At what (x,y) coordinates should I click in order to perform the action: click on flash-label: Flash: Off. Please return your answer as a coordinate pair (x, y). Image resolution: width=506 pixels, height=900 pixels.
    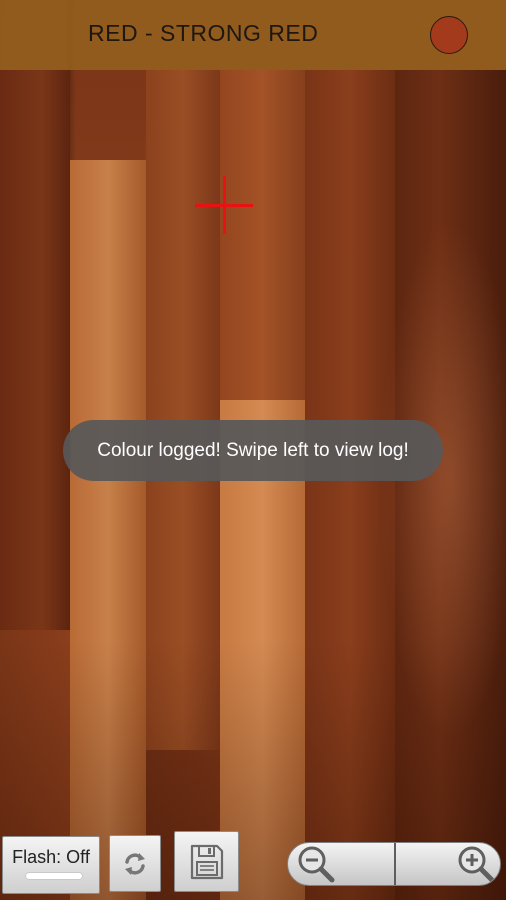
    Looking at the image, I should click on (51, 857).